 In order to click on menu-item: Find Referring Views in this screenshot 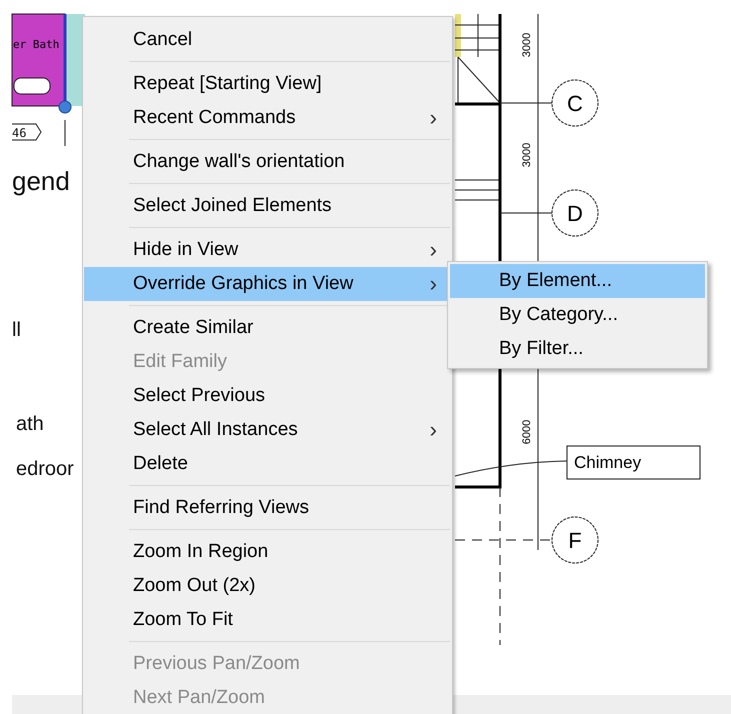, I will do `click(267, 508)`.